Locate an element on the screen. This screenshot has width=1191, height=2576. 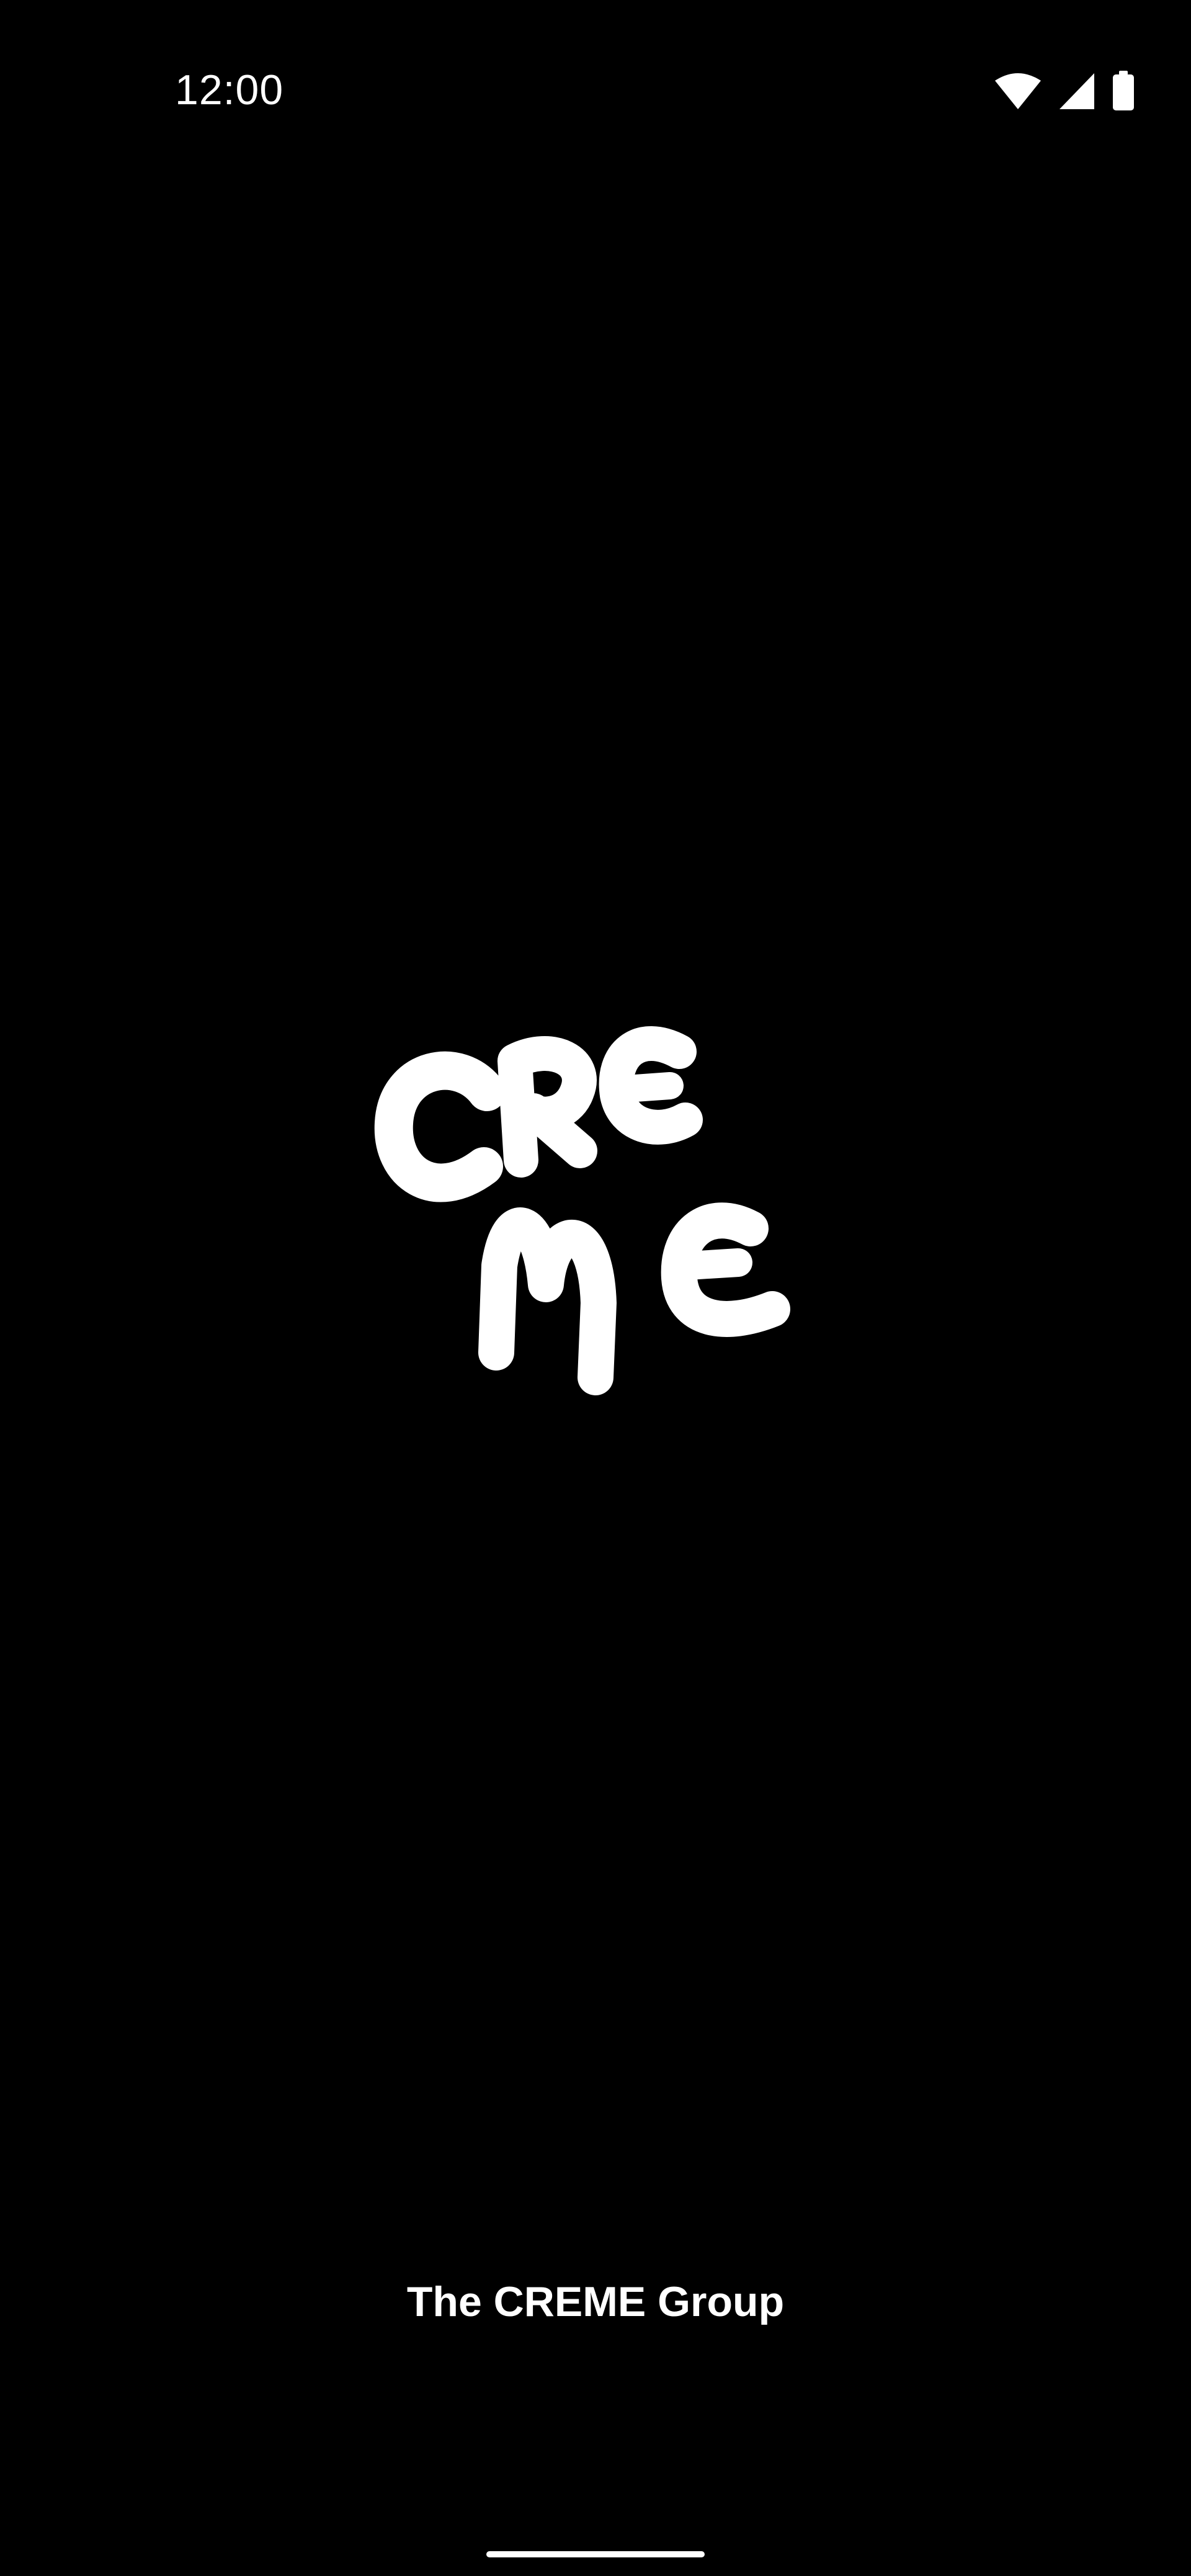
cellular-signal-icon is located at coordinates (1076, 91).